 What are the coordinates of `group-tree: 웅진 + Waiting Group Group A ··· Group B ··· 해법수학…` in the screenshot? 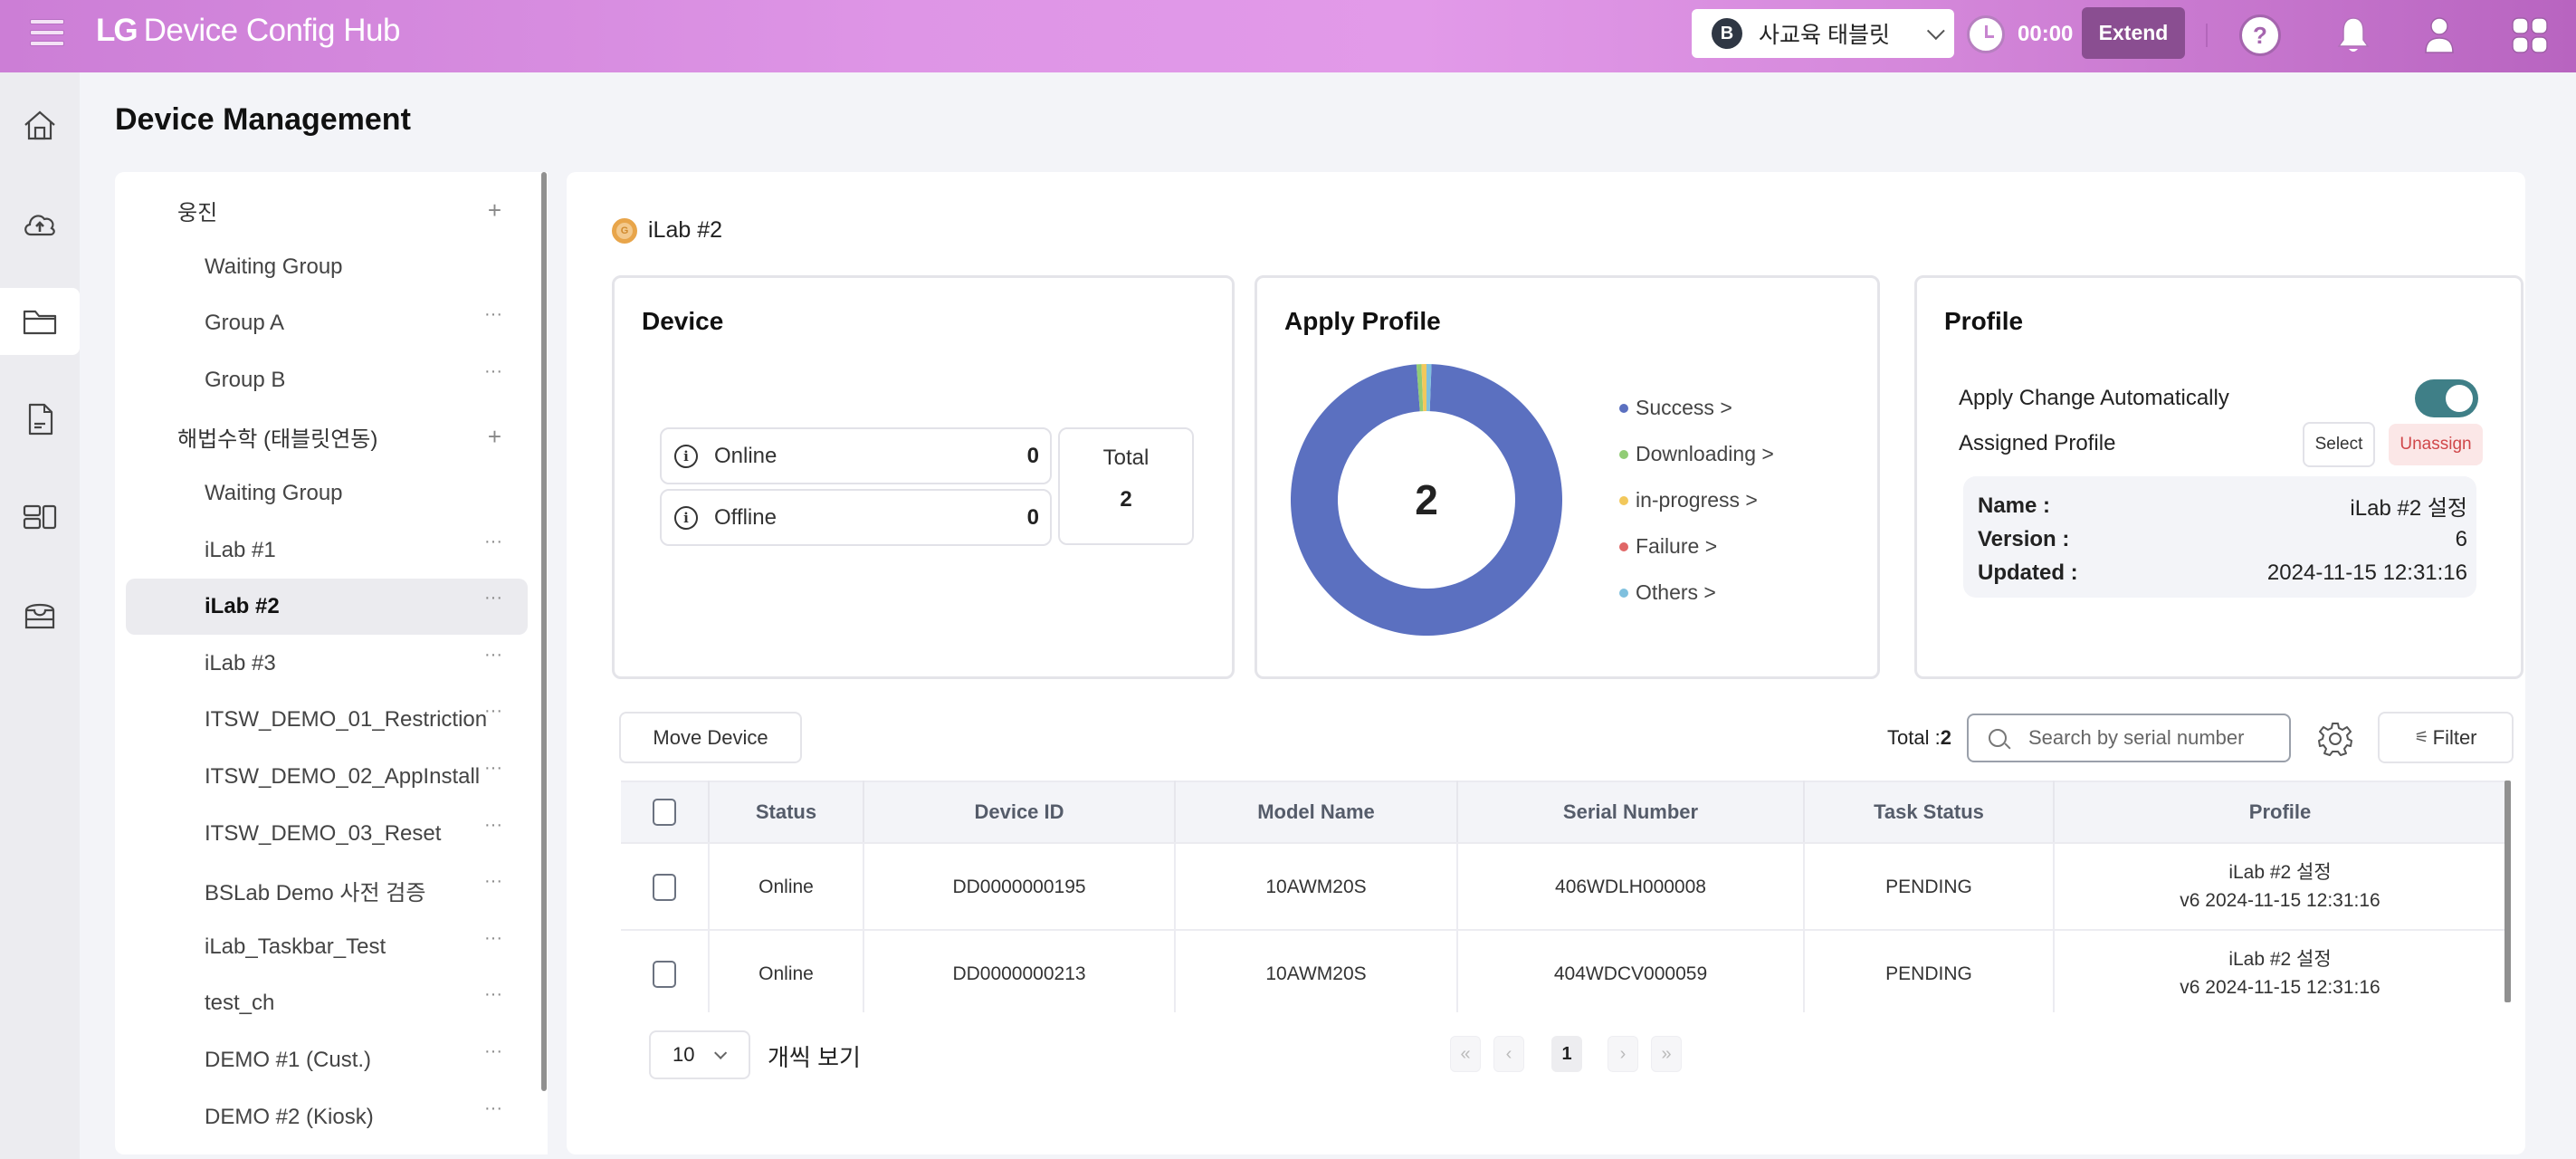 It's located at (332, 663).